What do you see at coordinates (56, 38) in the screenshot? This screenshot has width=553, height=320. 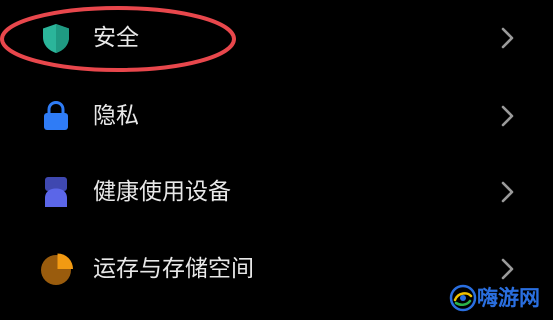 I see `shield-icon` at bounding box center [56, 38].